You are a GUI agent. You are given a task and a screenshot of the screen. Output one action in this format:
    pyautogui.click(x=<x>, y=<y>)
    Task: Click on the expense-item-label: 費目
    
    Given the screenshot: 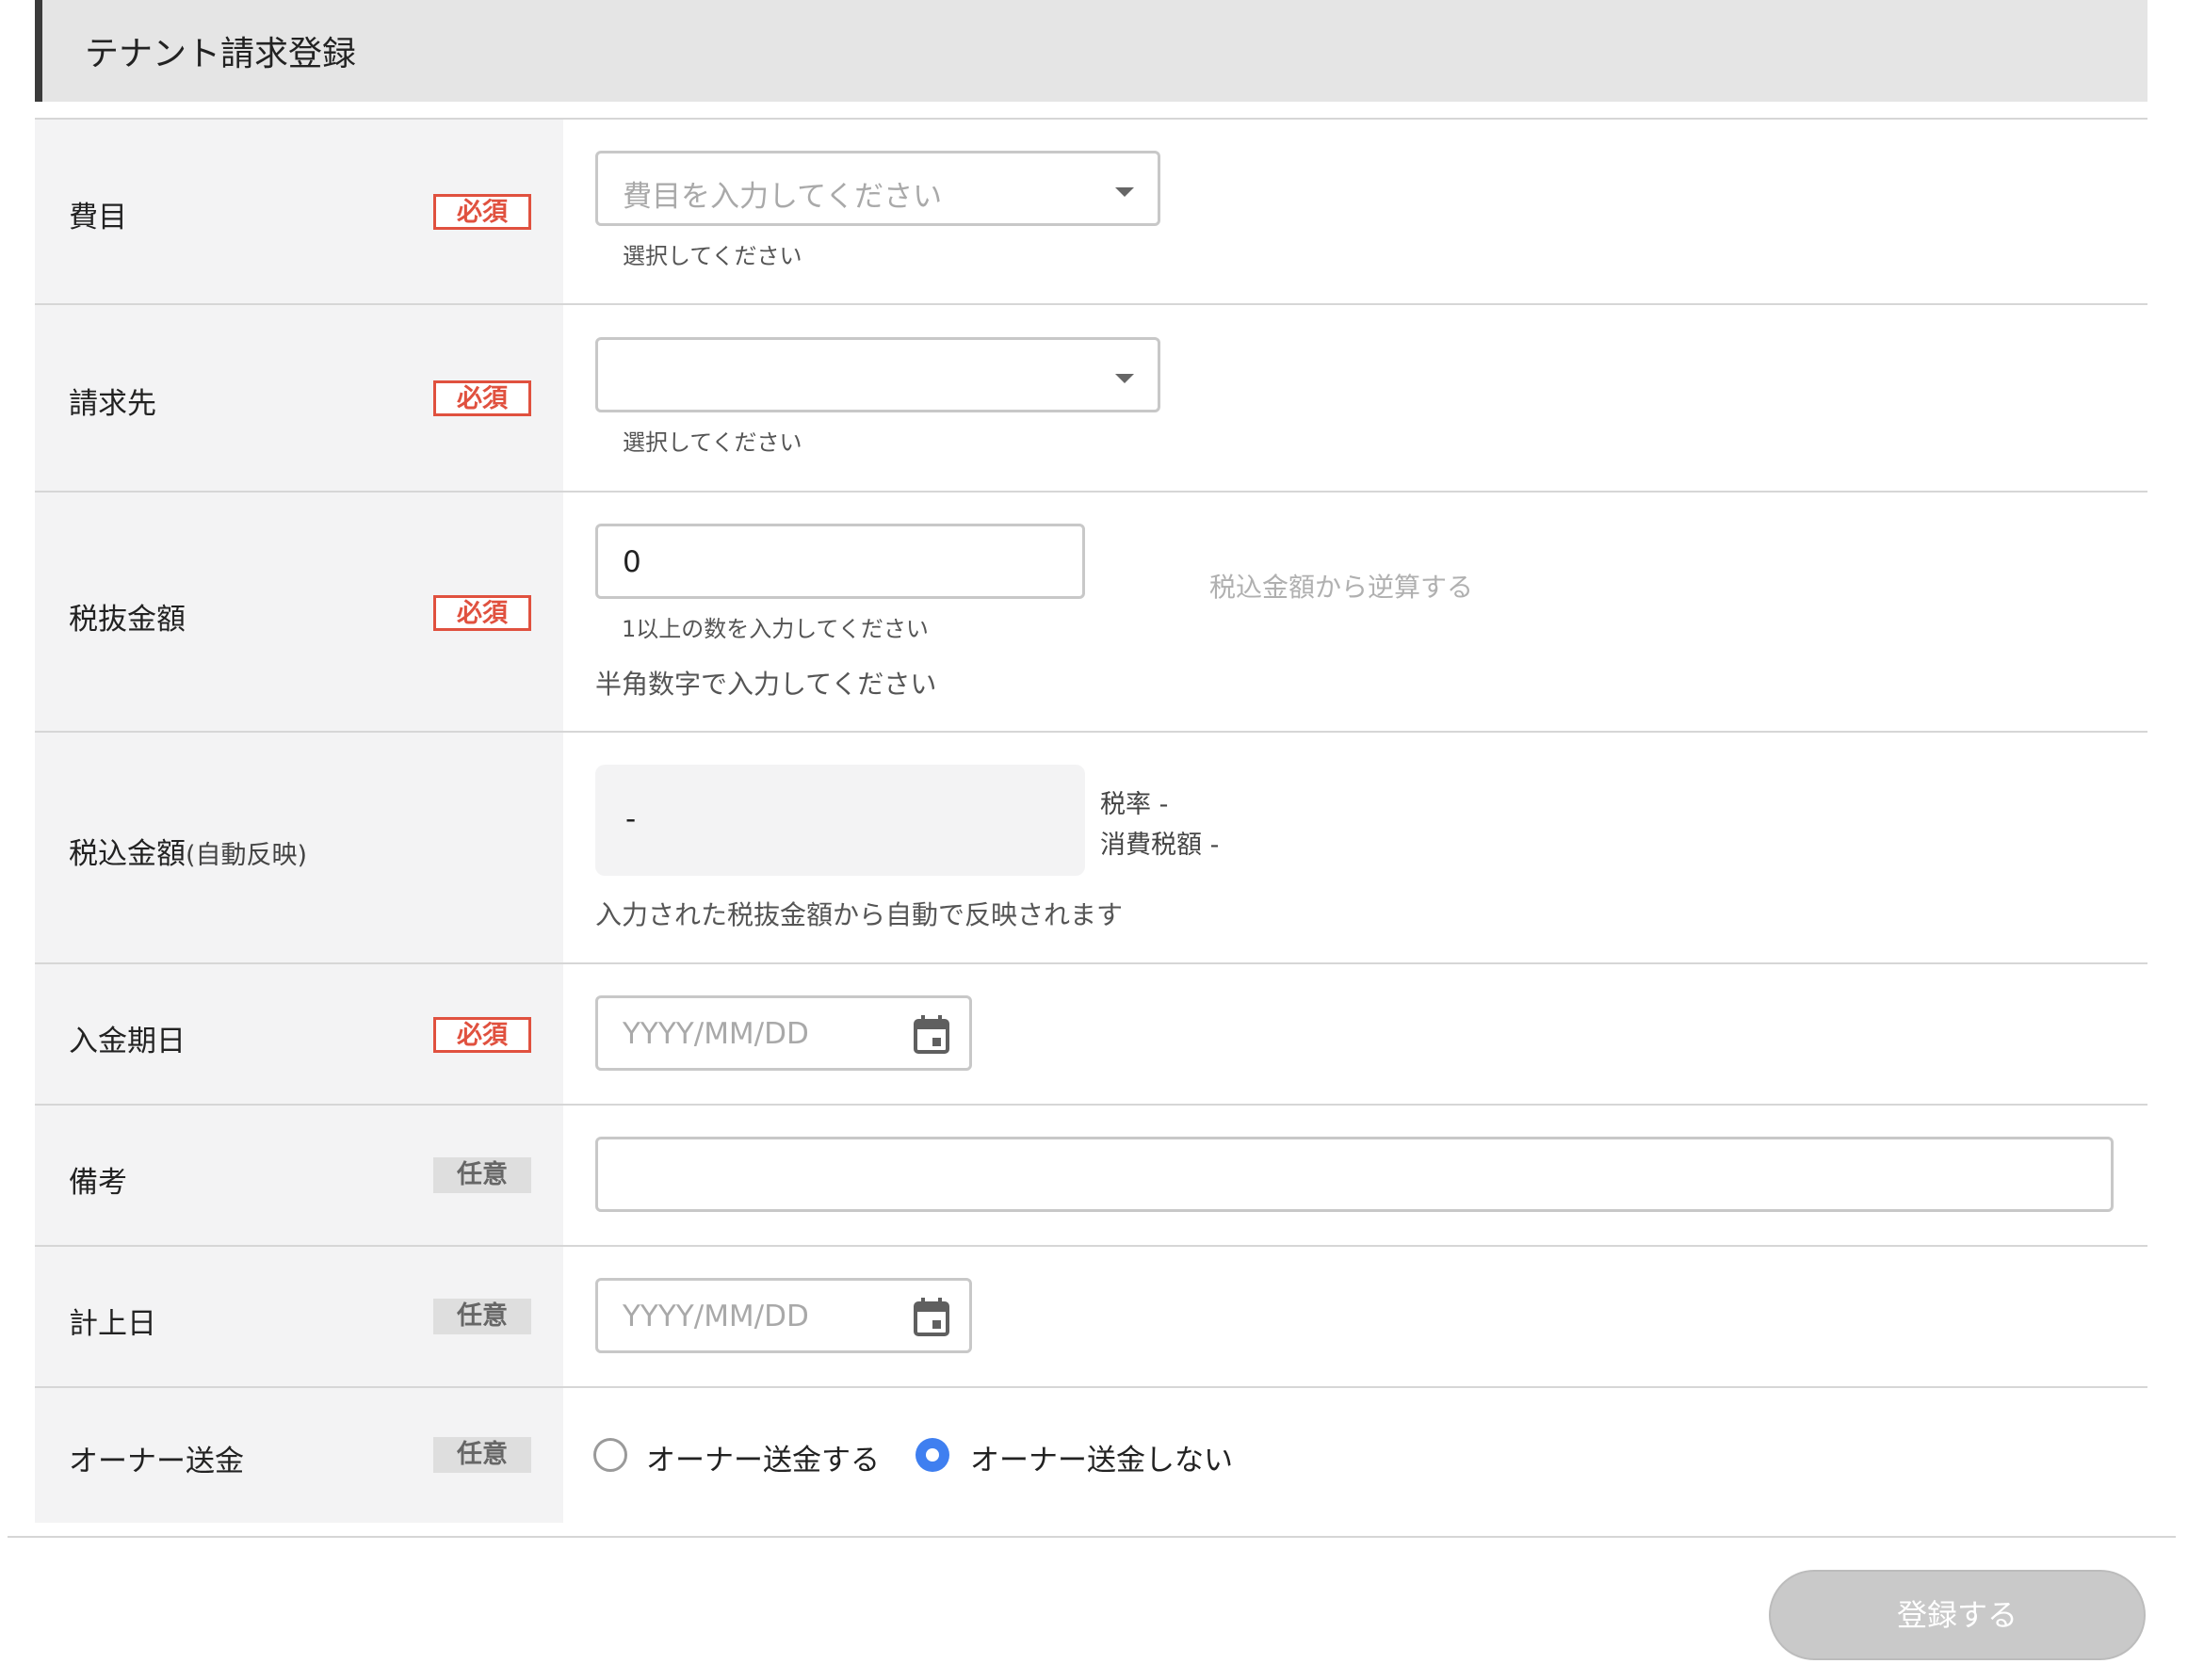 What is the action you would take?
    pyautogui.click(x=98, y=218)
    